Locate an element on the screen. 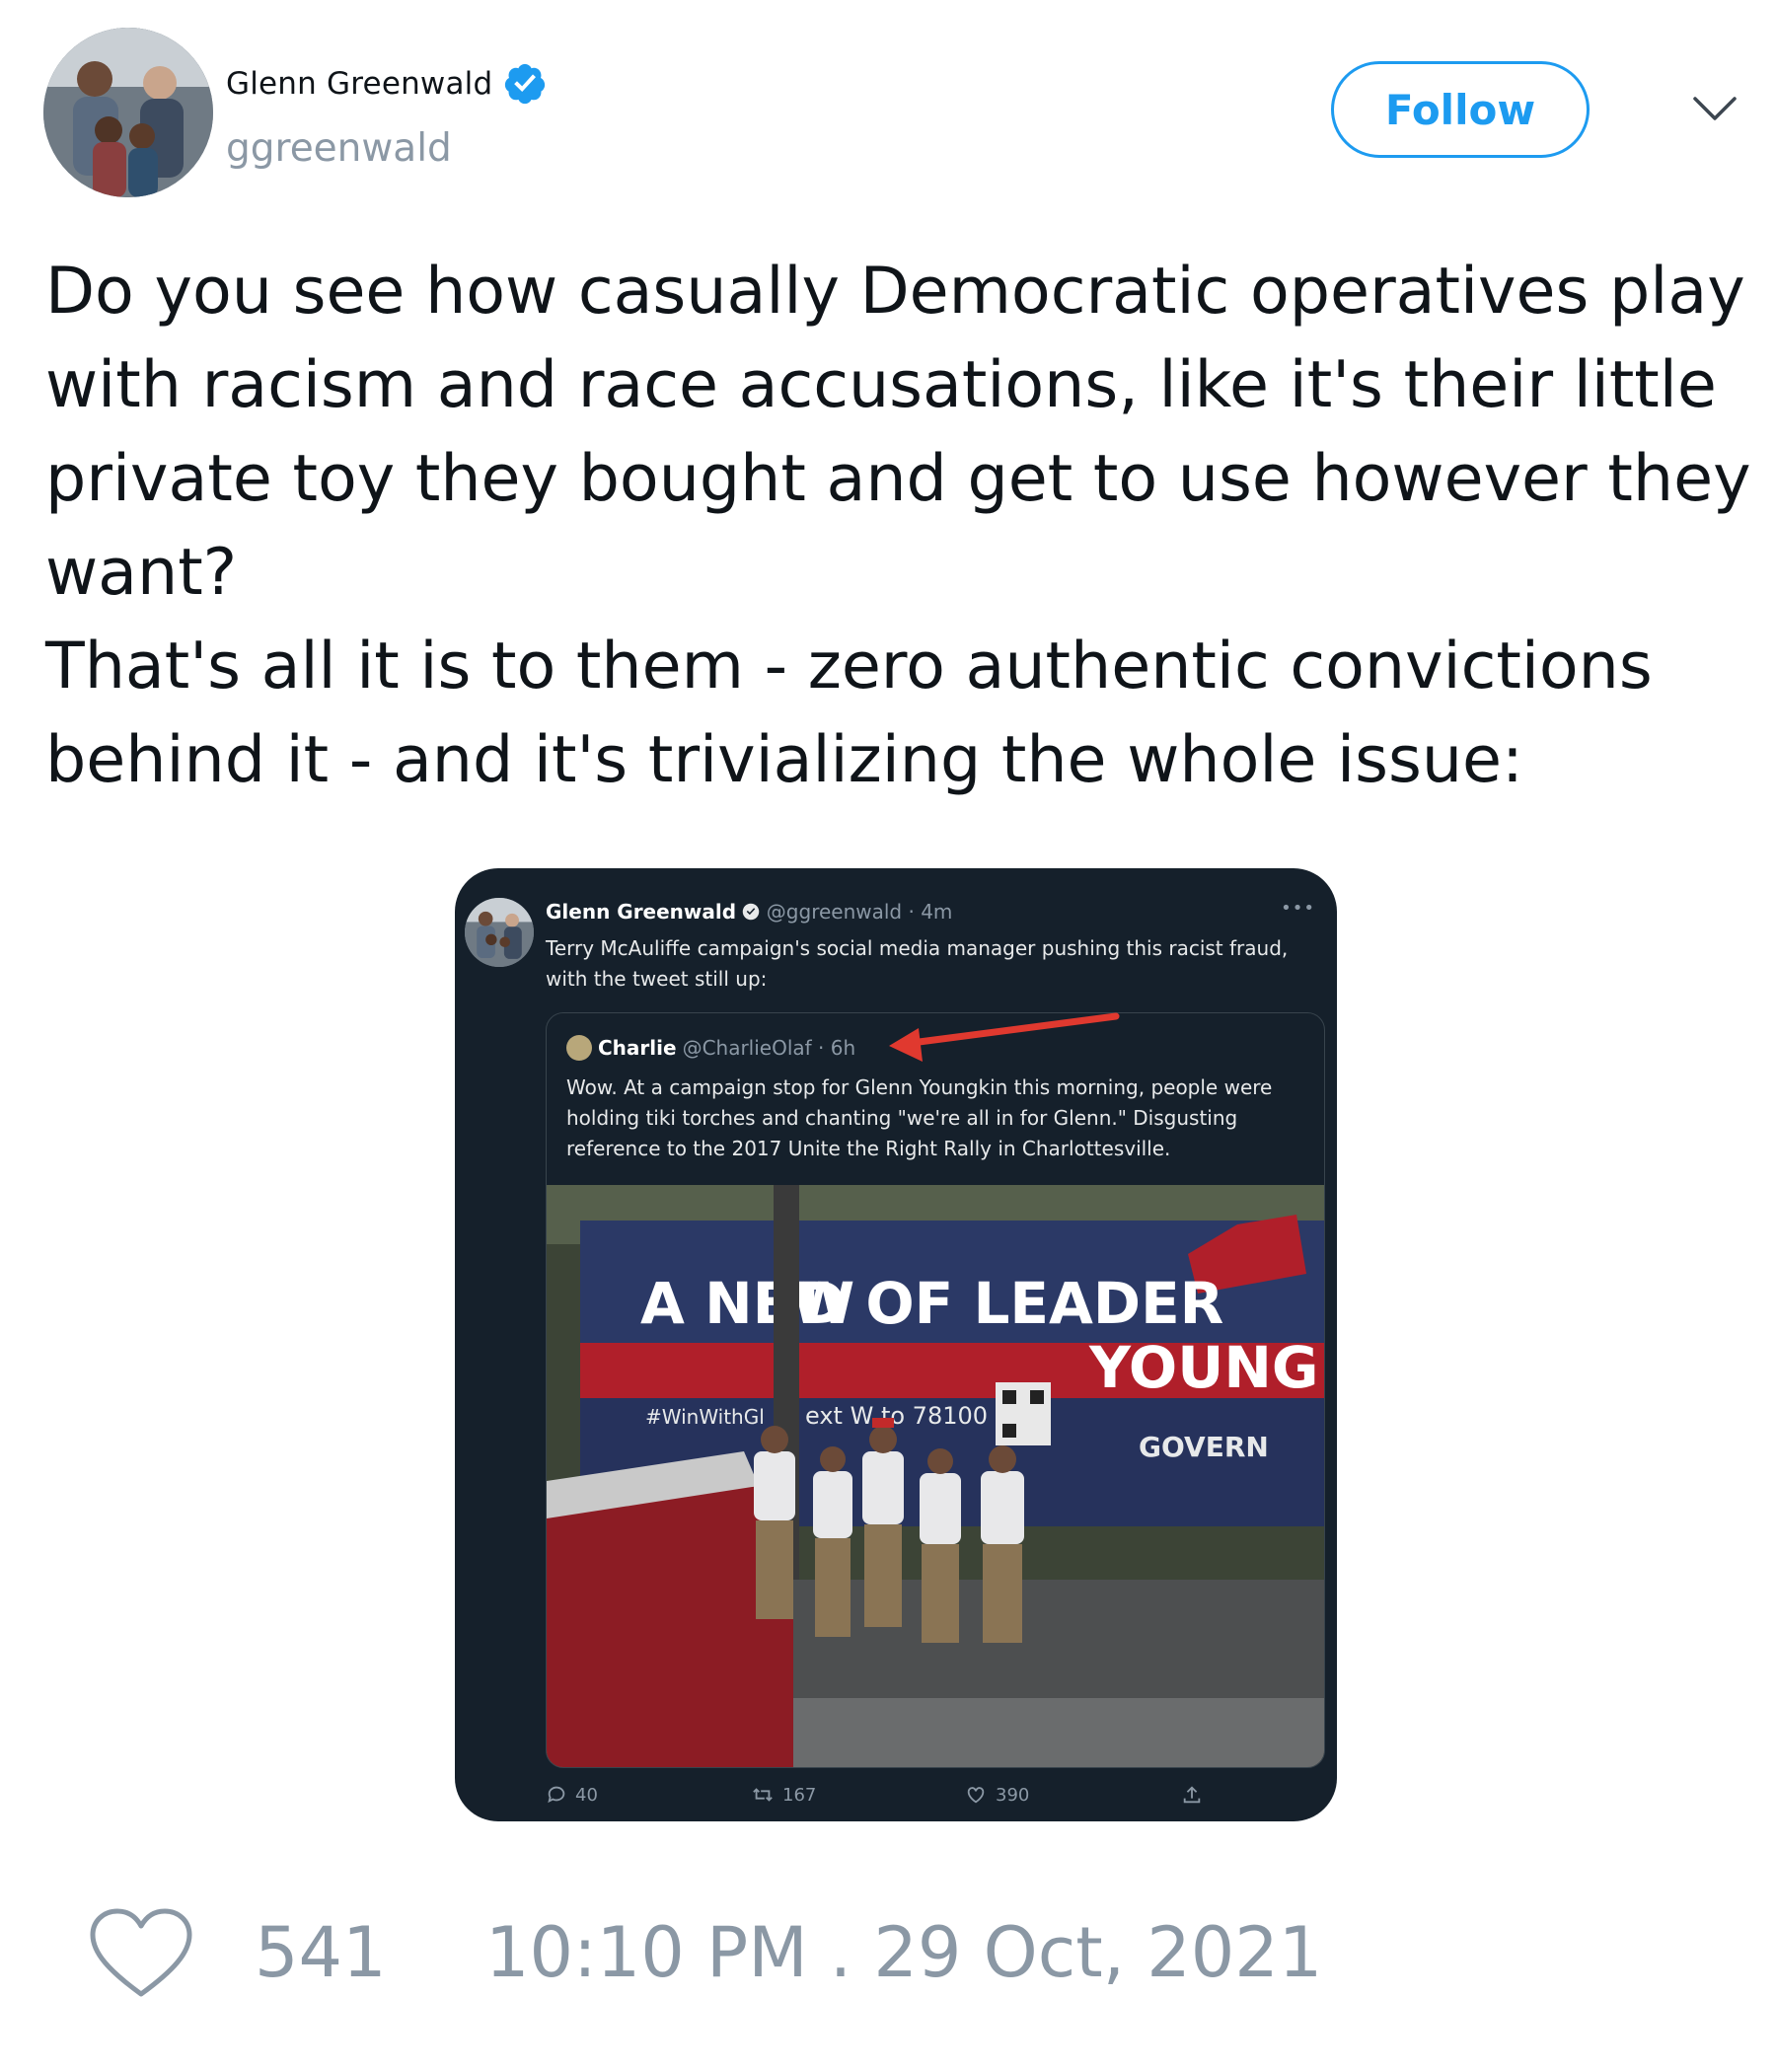  bus-hashtag: #WinWithGl is located at coordinates (705, 1417).